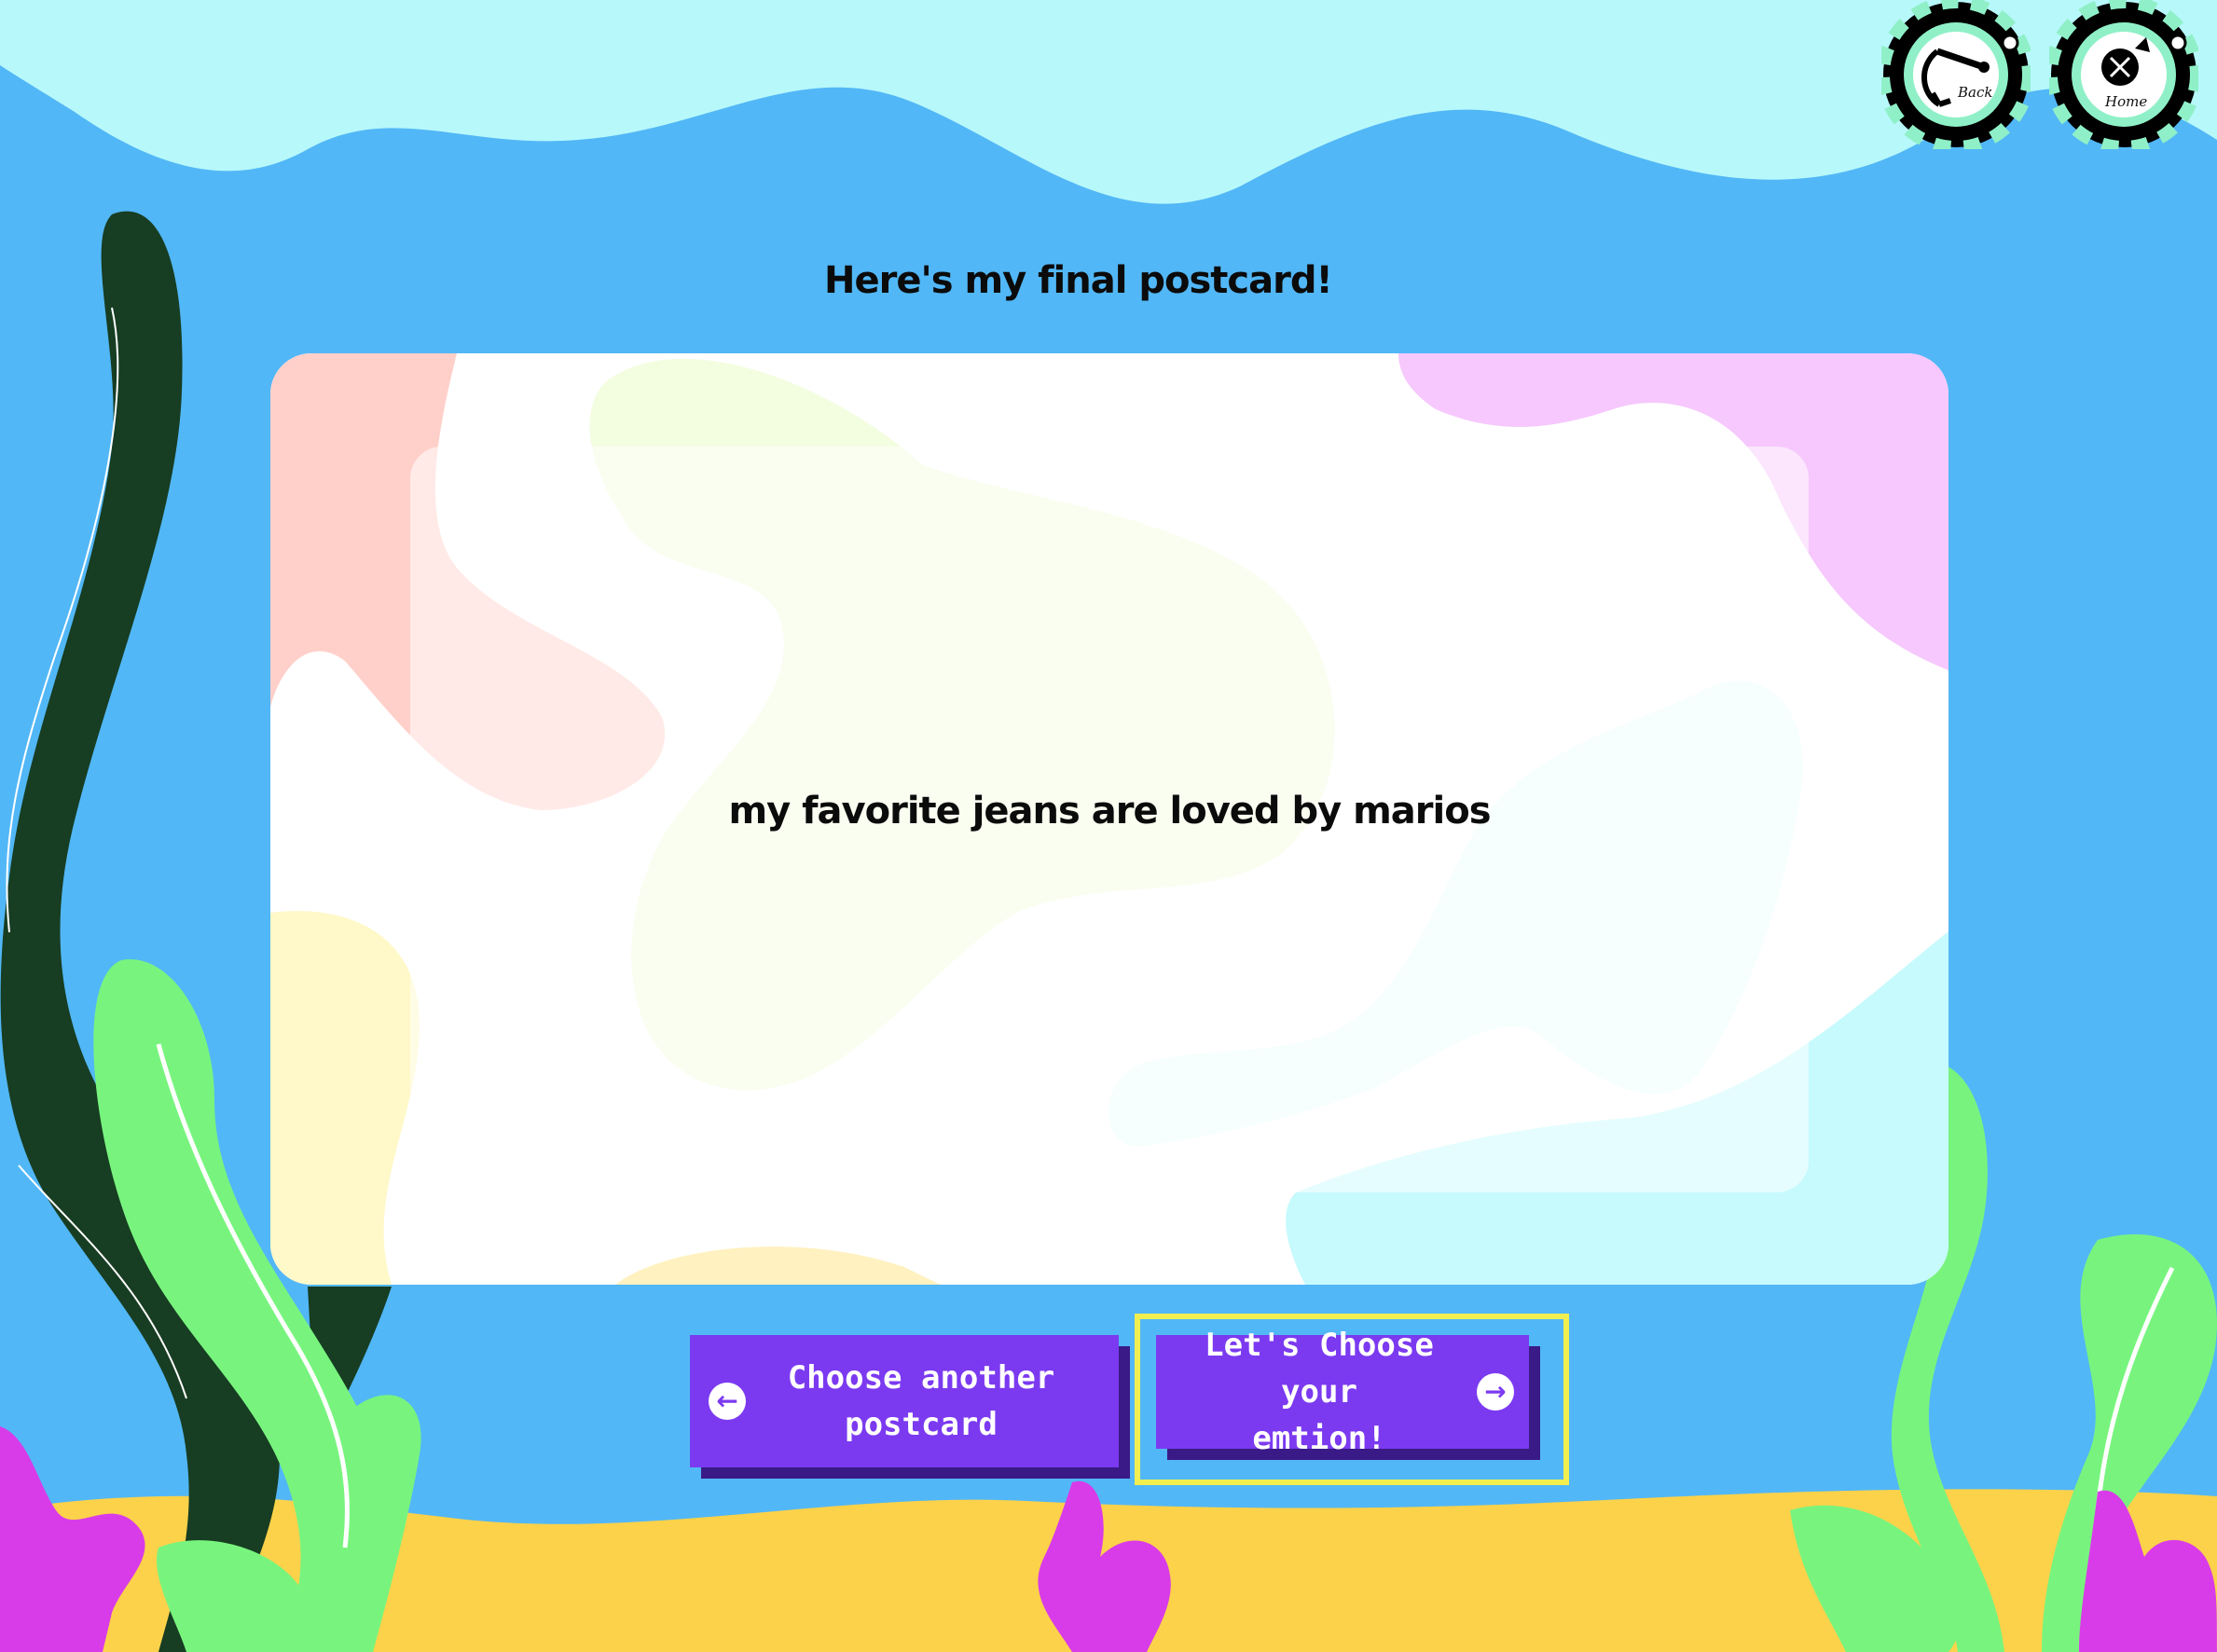  I want to click on arrow-left-icon: ←, so click(727, 1402).